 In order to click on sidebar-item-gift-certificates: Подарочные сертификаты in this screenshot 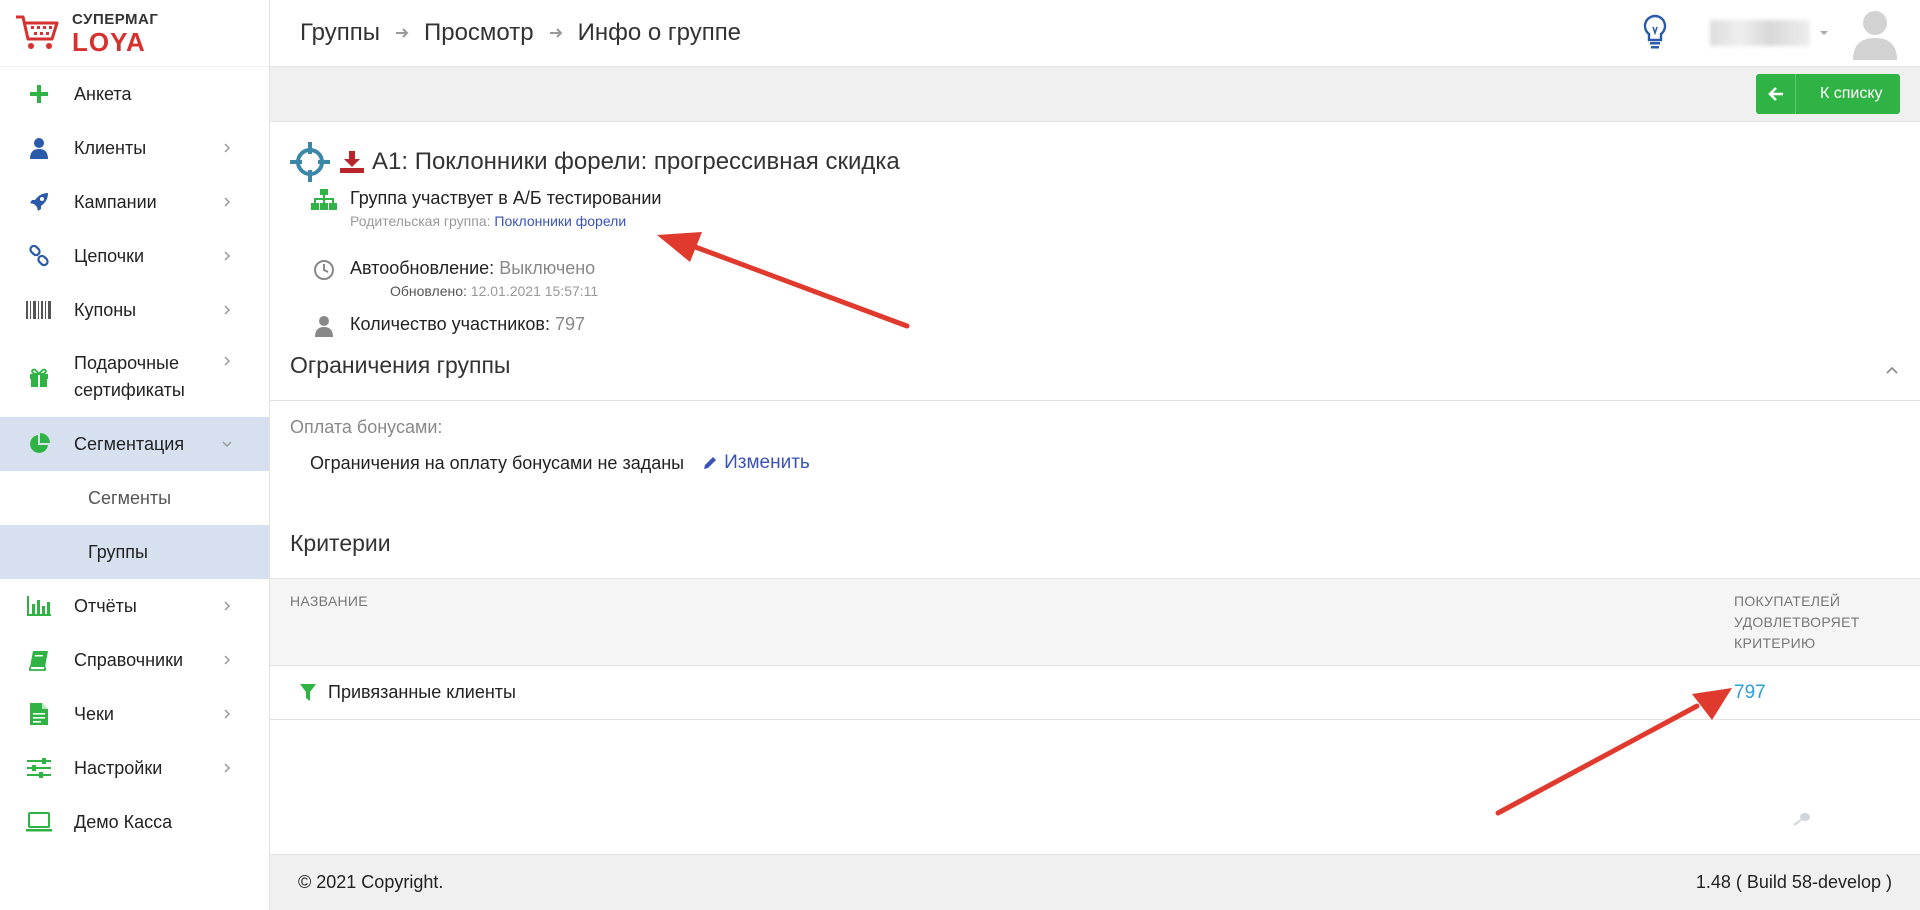, I will do `click(134, 377)`.